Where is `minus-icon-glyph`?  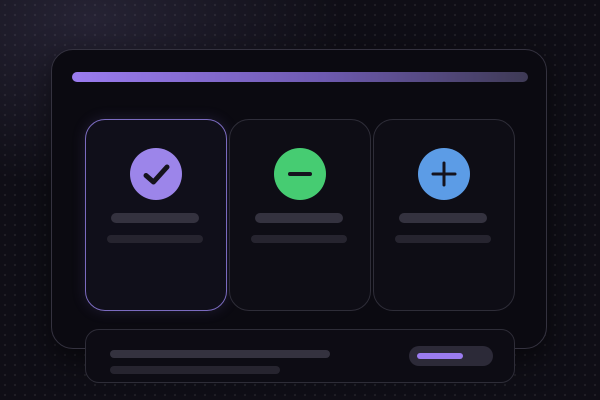
minus-icon-glyph is located at coordinates (300, 174).